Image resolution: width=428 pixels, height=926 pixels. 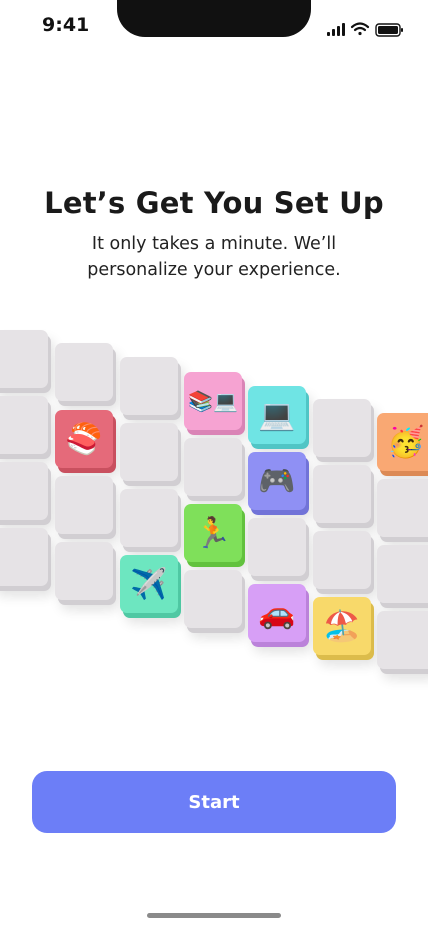 I want to click on interest-tile-game-controller: 🎮, so click(x=277, y=481).